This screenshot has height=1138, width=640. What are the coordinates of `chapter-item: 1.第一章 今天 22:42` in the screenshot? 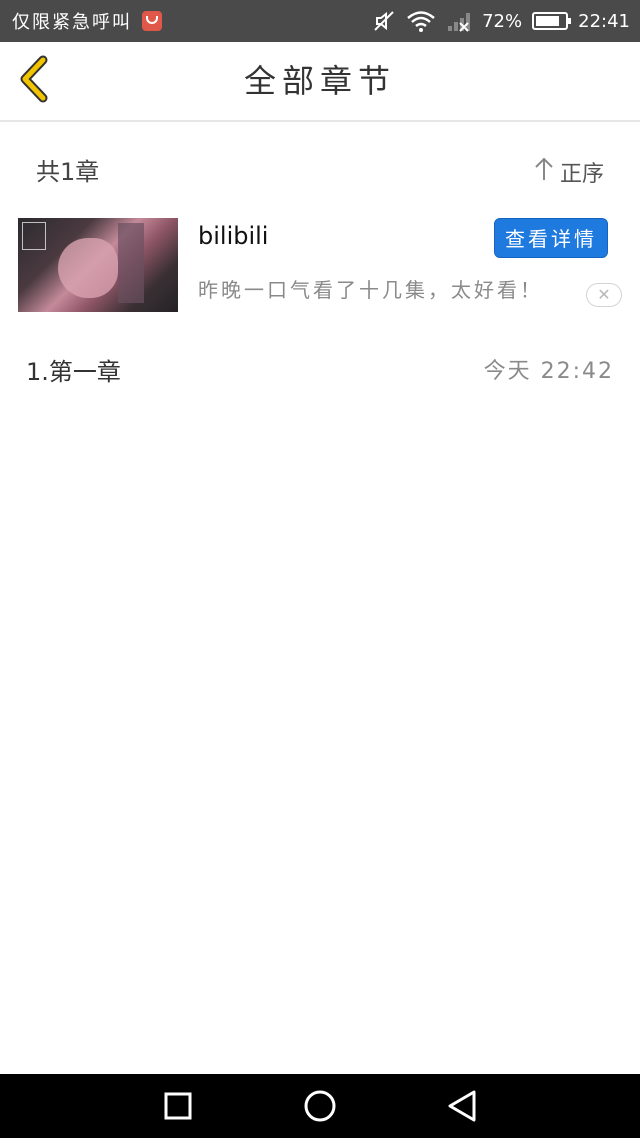 It's located at (320, 372).